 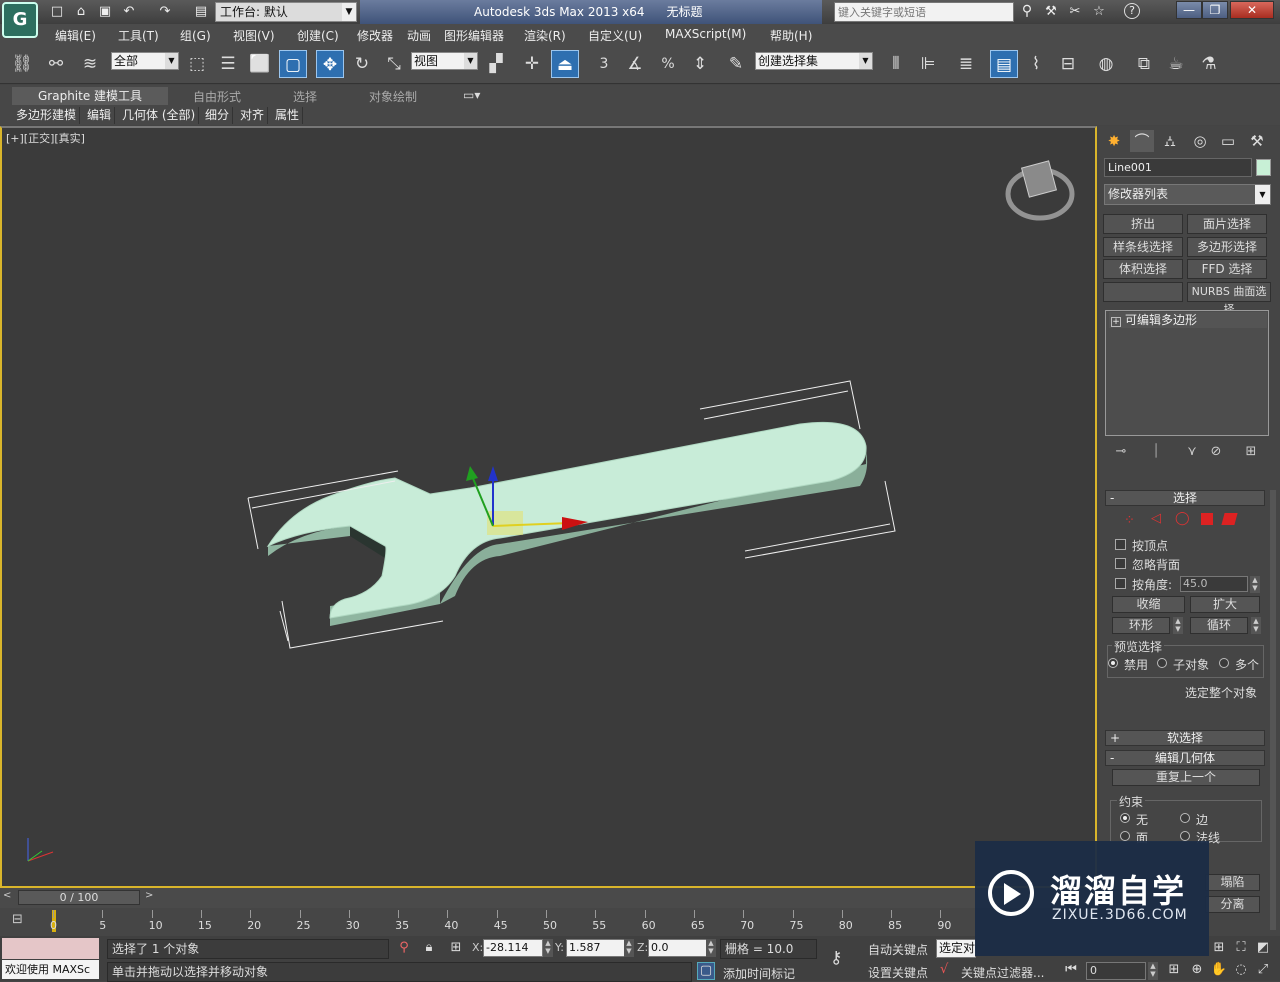 I want to click on ring-spinner-icon: ▲ ▼, so click(x=1178, y=625).